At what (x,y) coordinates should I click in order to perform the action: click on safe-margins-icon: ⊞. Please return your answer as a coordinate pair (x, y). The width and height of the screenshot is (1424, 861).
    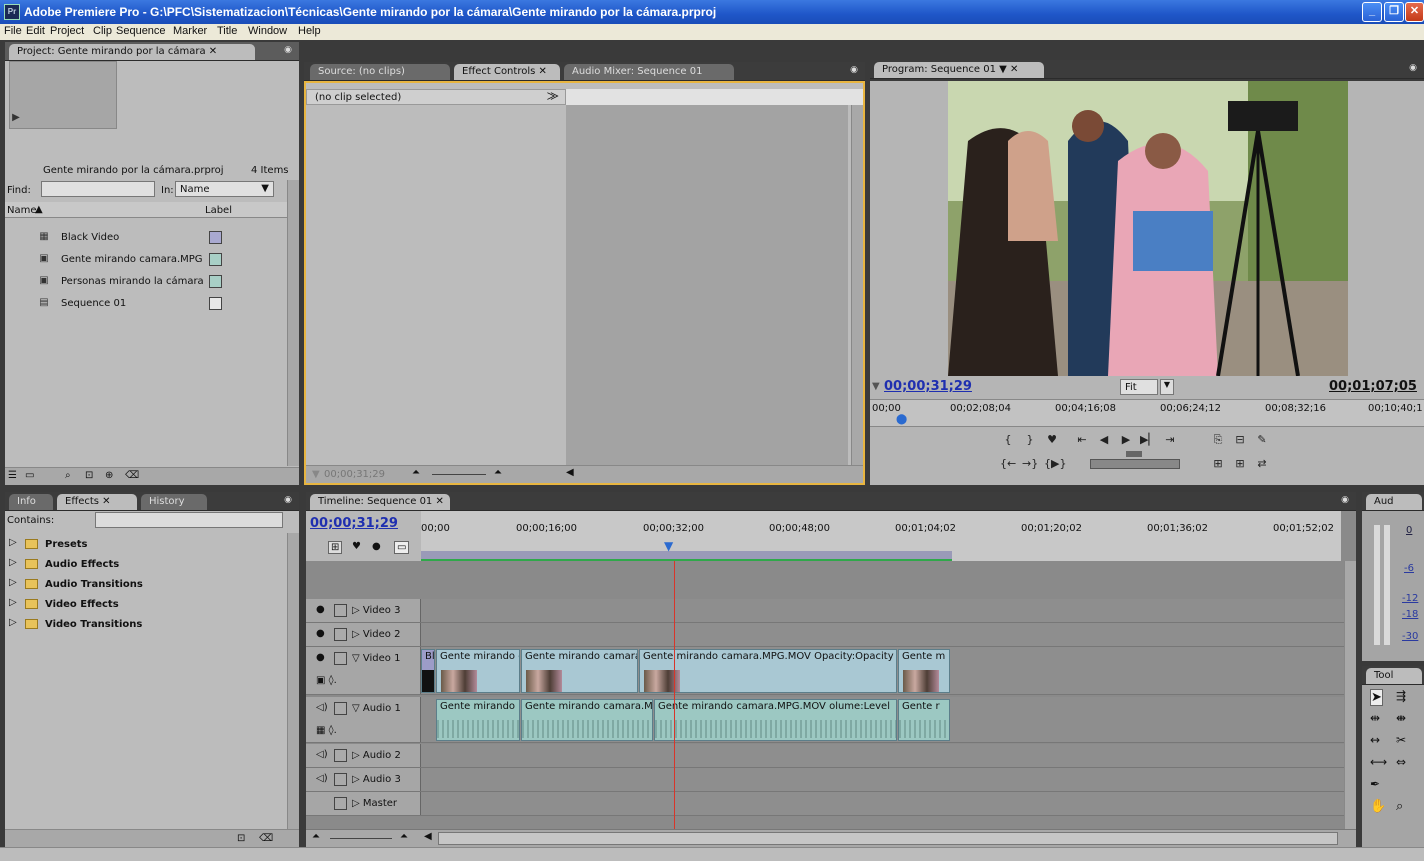
    Looking at the image, I should click on (1240, 463).